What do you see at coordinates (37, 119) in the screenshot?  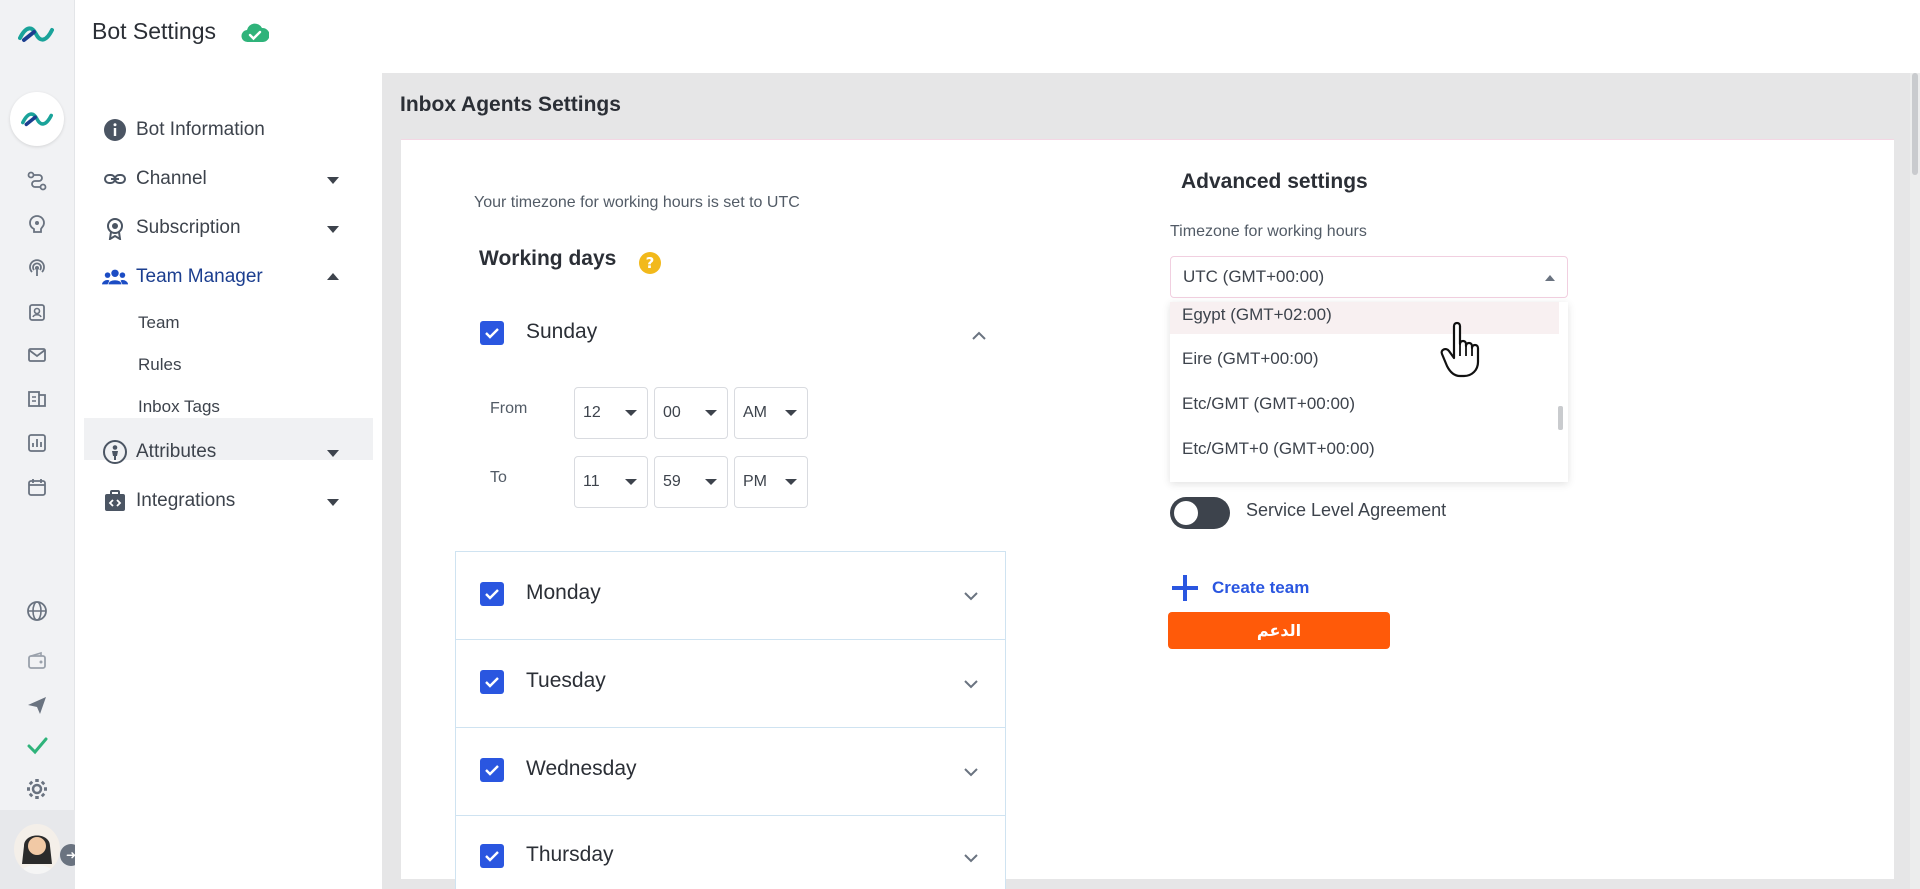 I see `bot-avatar-icon` at bounding box center [37, 119].